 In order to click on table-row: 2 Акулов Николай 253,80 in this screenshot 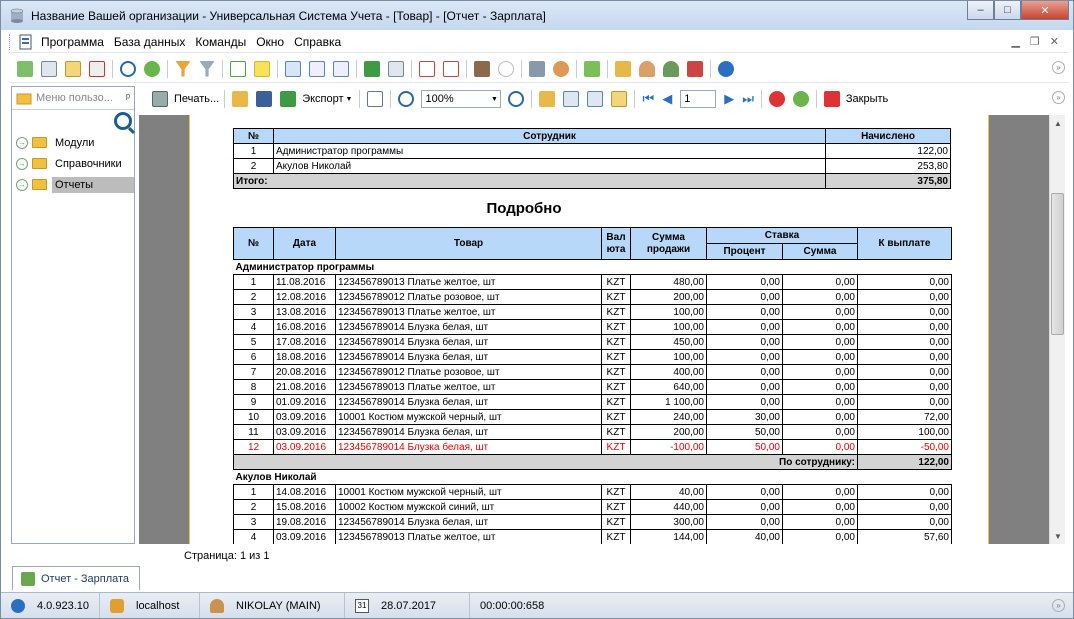, I will do `click(592, 166)`.